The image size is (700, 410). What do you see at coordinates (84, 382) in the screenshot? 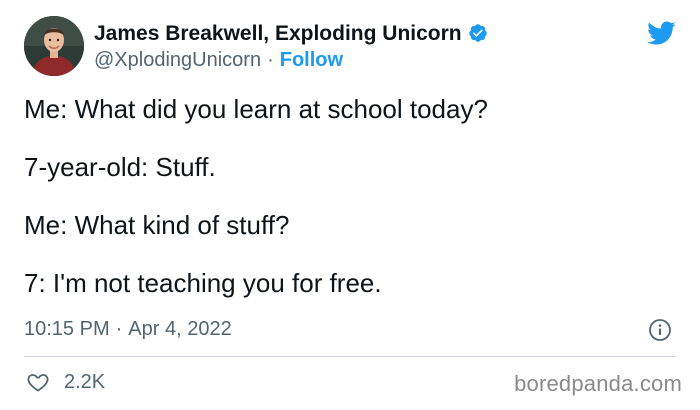
I see `like-count: 2.2K` at bounding box center [84, 382].